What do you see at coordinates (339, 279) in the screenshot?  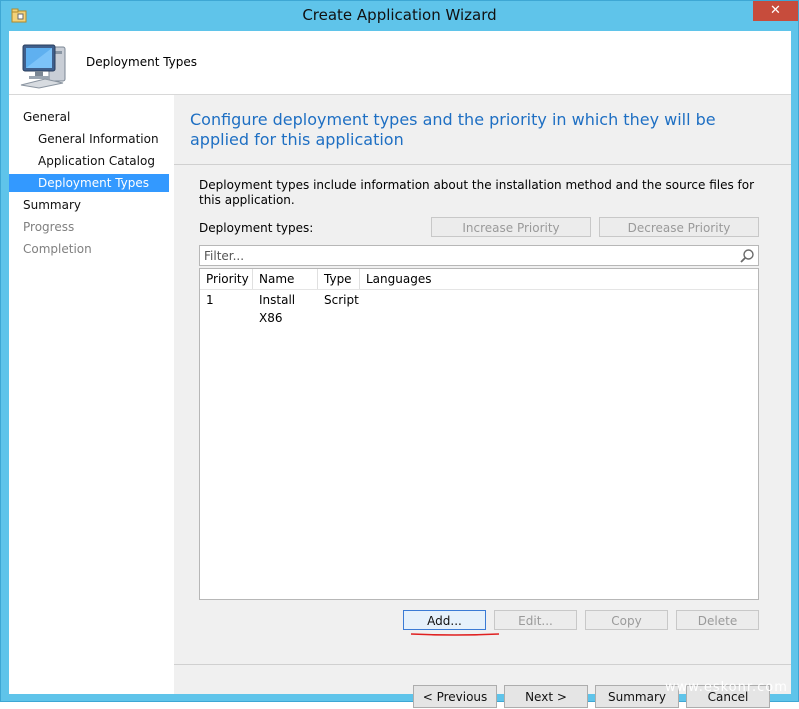 I see `column-header-type: Type` at bounding box center [339, 279].